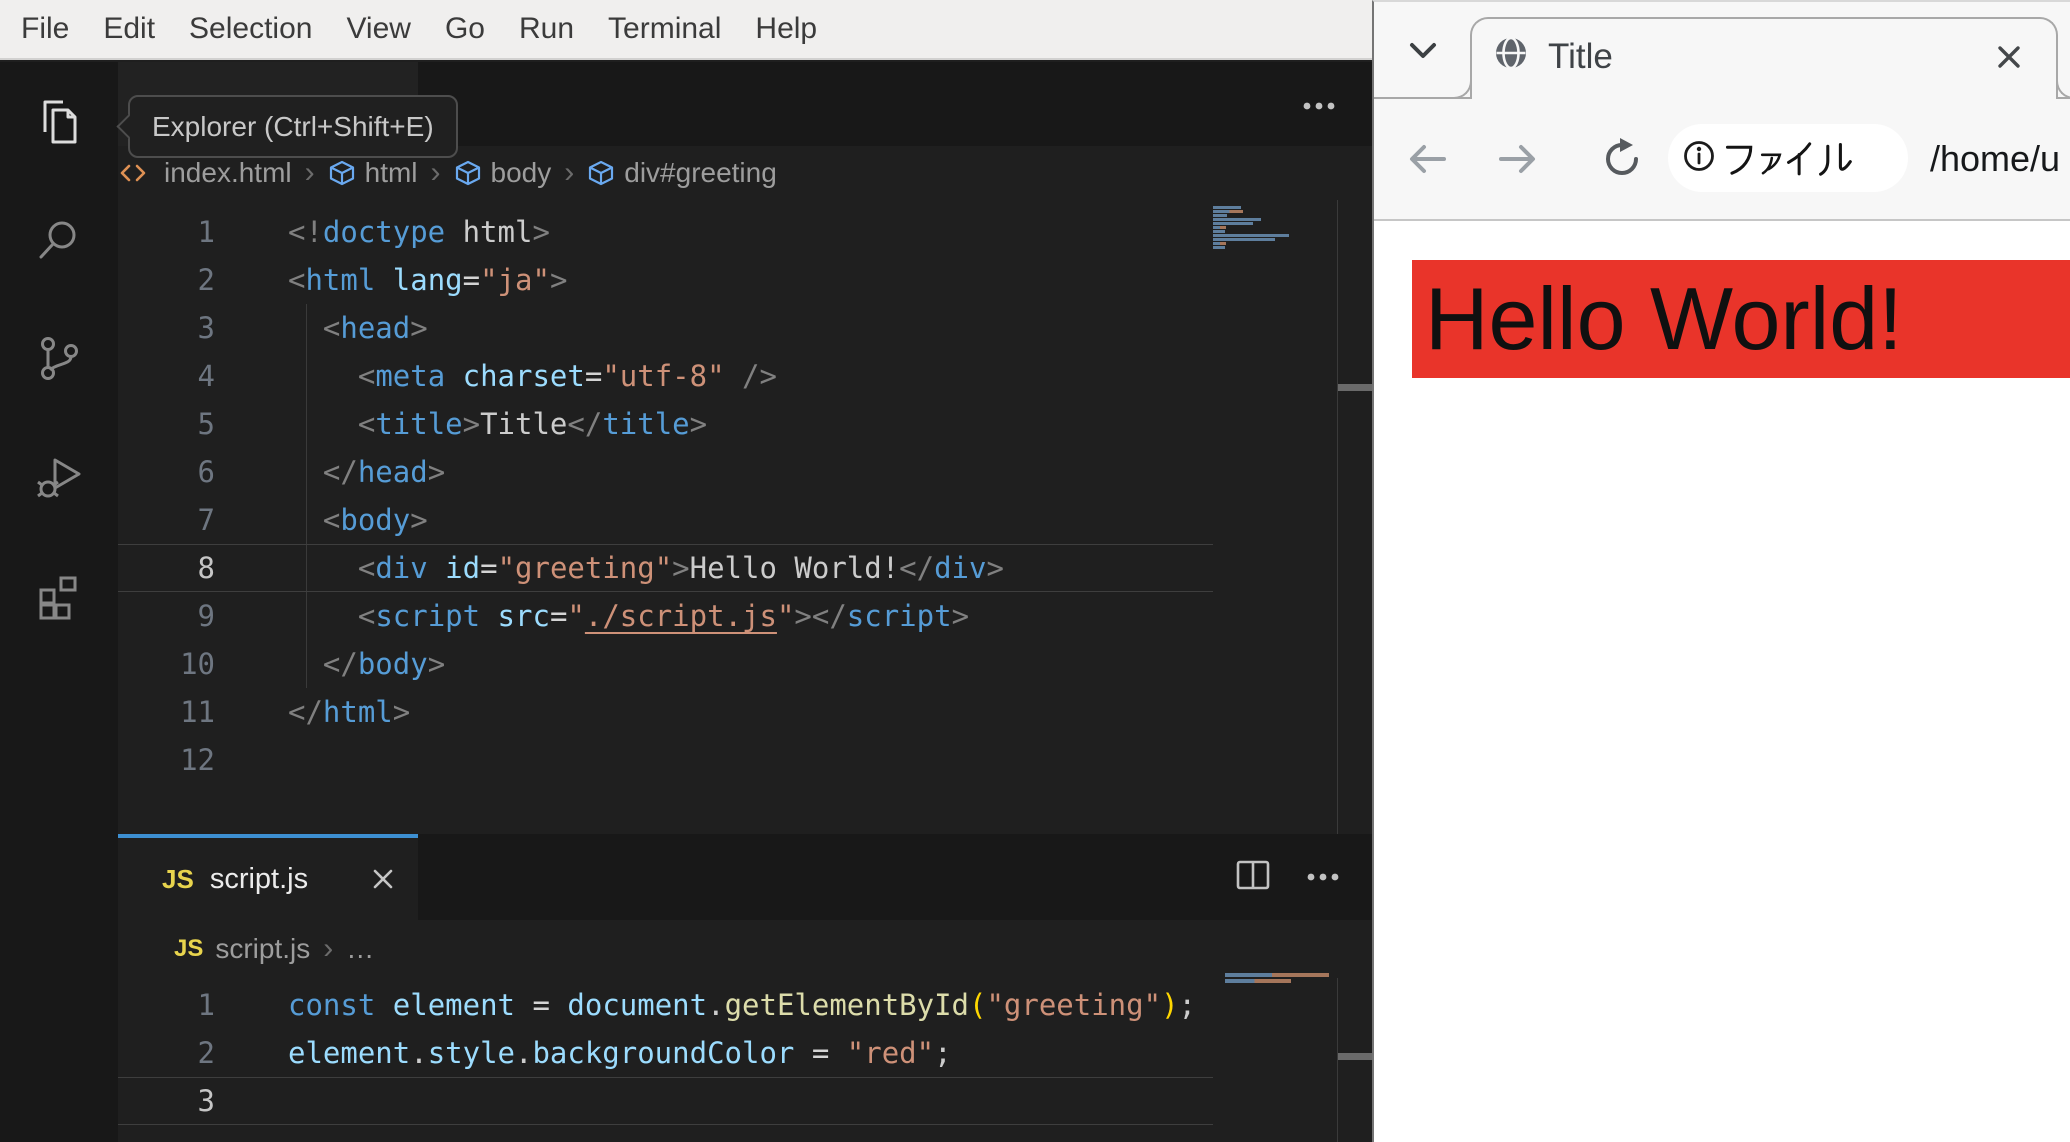 The image size is (2070, 1142). I want to click on code-line-11: 11 </html>, so click(745, 712).